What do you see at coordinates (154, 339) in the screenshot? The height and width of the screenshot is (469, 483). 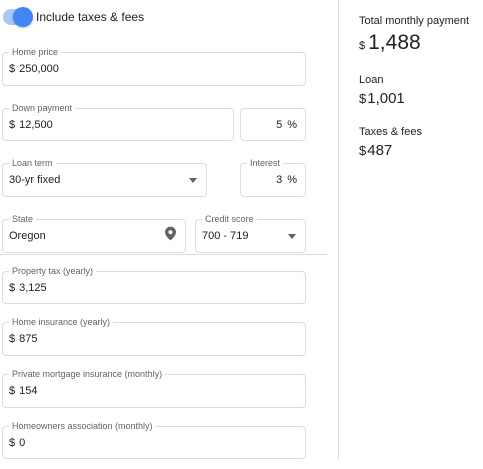 I see `home-insurance-value: $875` at bounding box center [154, 339].